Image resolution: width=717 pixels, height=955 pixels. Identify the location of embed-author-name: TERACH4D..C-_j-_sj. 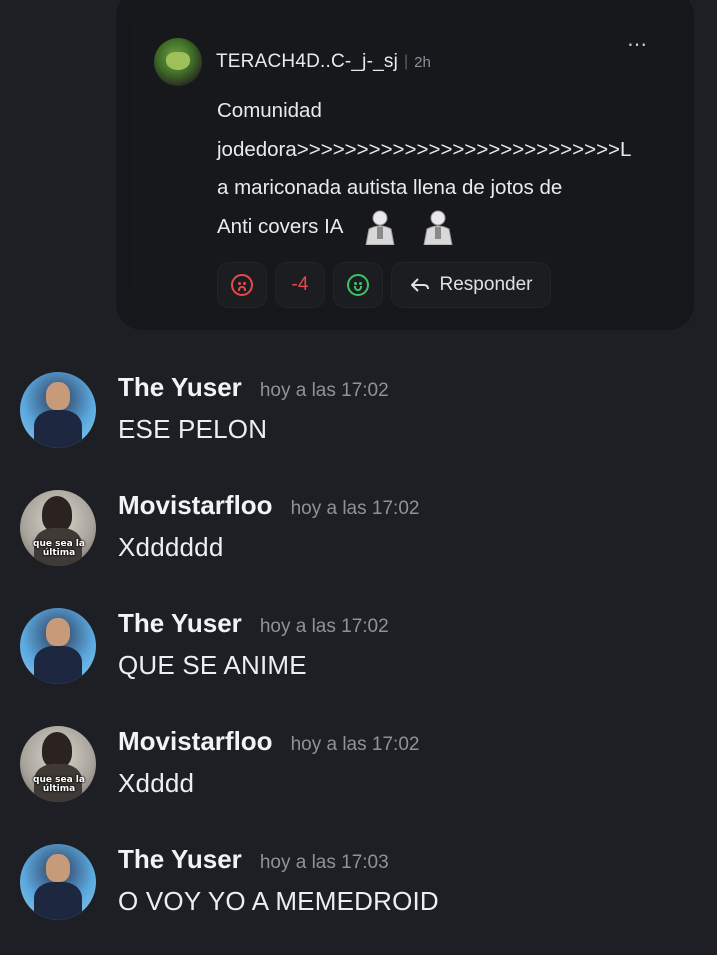
(307, 62).